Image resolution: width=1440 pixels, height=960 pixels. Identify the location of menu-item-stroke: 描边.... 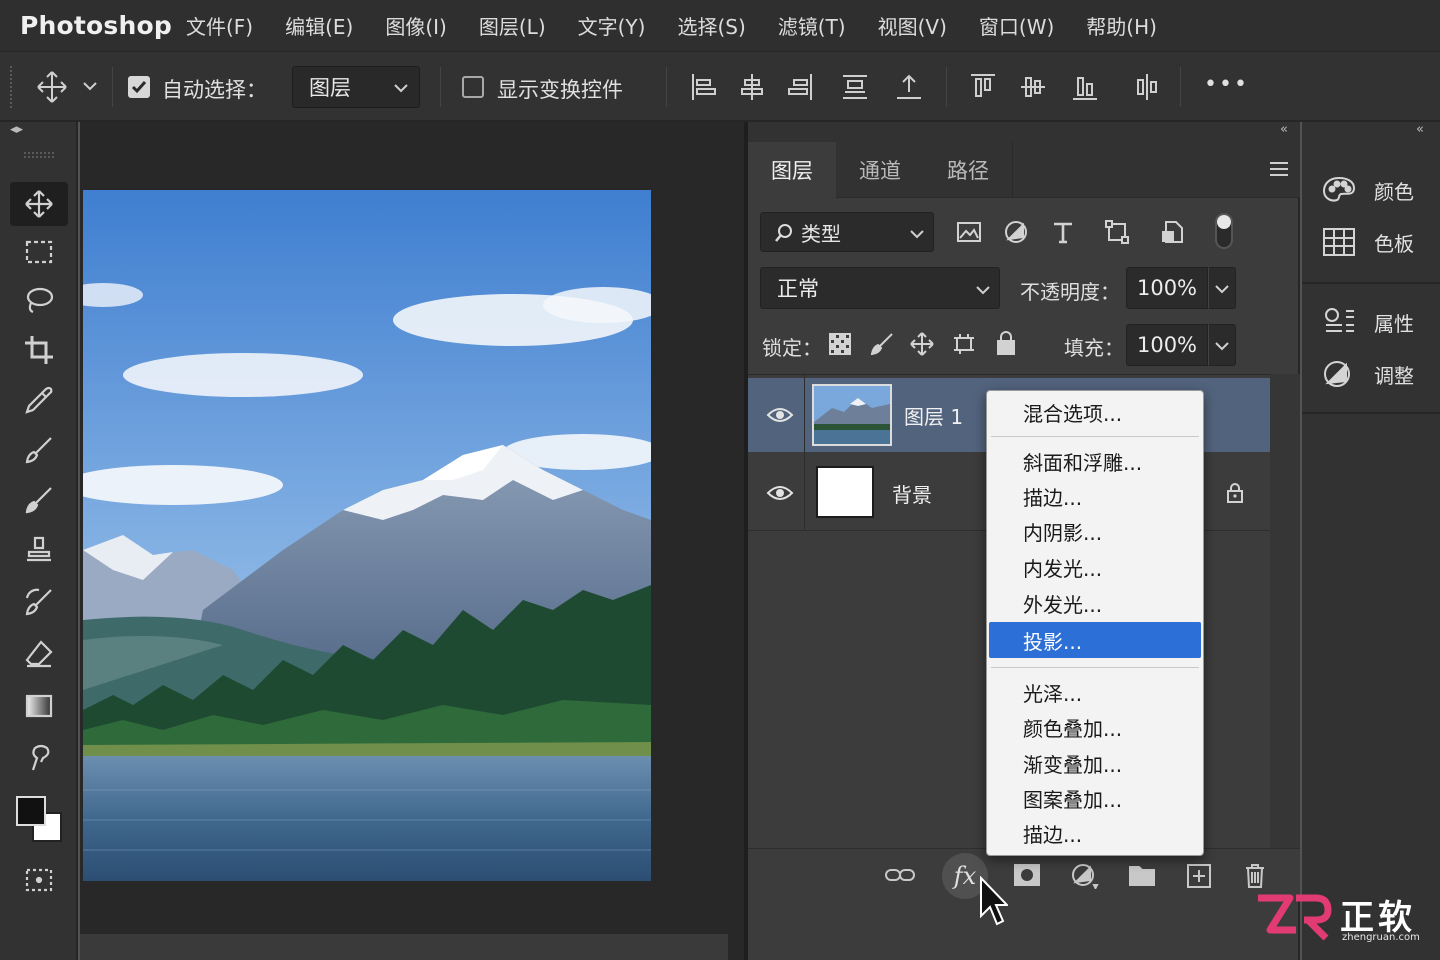
(1095, 496).